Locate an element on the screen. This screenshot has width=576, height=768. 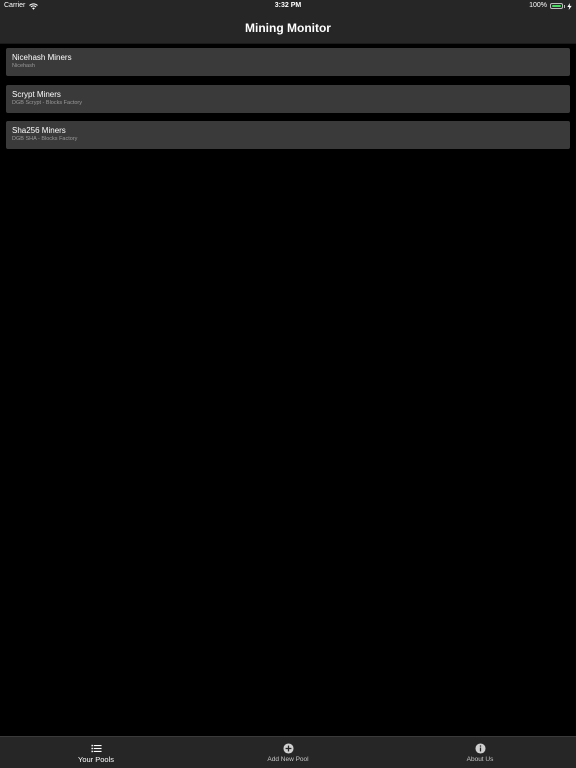
tab-add-new-pool: Add New Pool is located at coordinates (288, 752).